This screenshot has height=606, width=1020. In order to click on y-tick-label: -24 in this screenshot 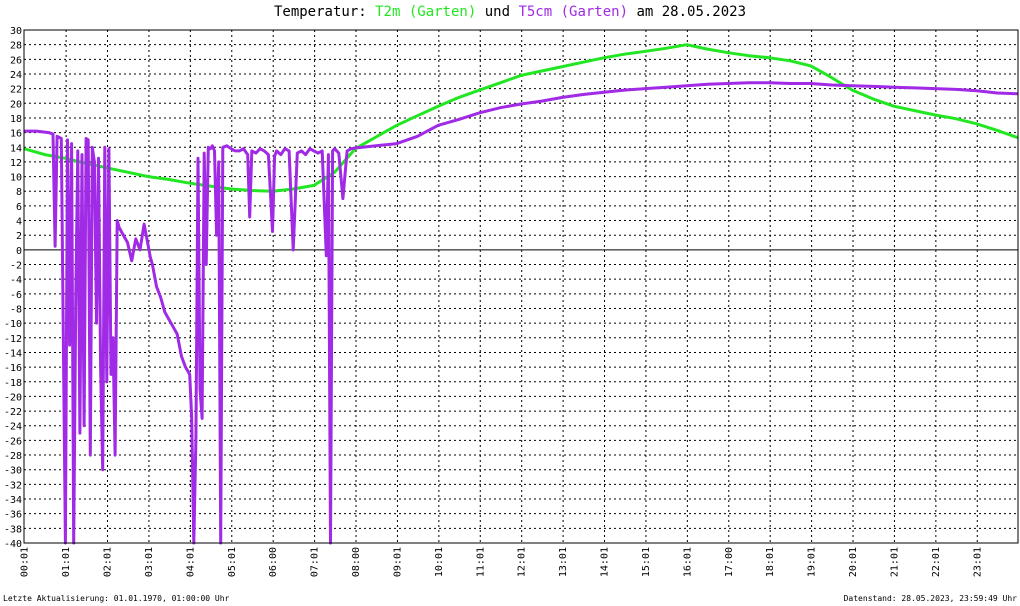, I will do `click(13, 427)`.